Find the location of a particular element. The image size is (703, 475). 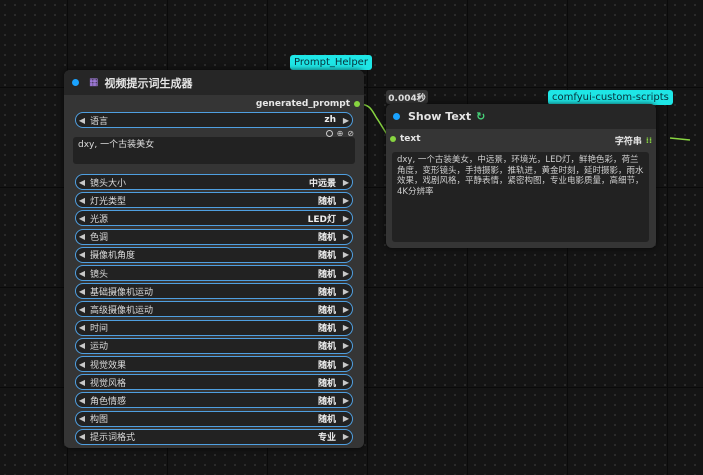

option-select: ◀ 灯光类型 随机 ▶ is located at coordinates (214, 200).